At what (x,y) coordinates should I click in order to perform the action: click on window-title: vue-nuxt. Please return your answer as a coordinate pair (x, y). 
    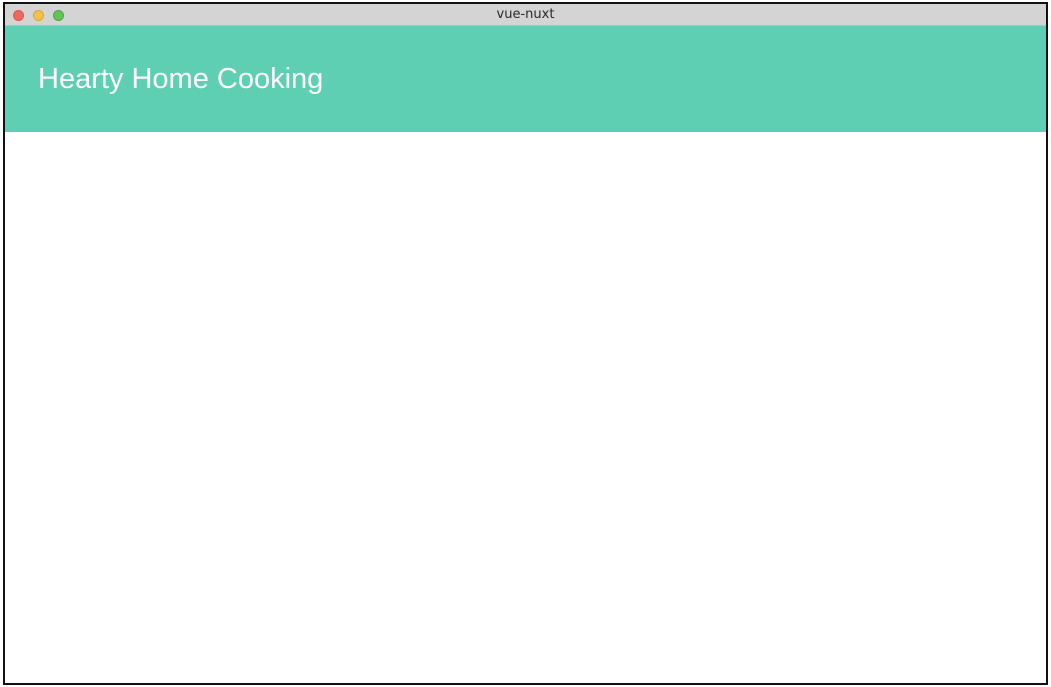
    Looking at the image, I should click on (525, 14).